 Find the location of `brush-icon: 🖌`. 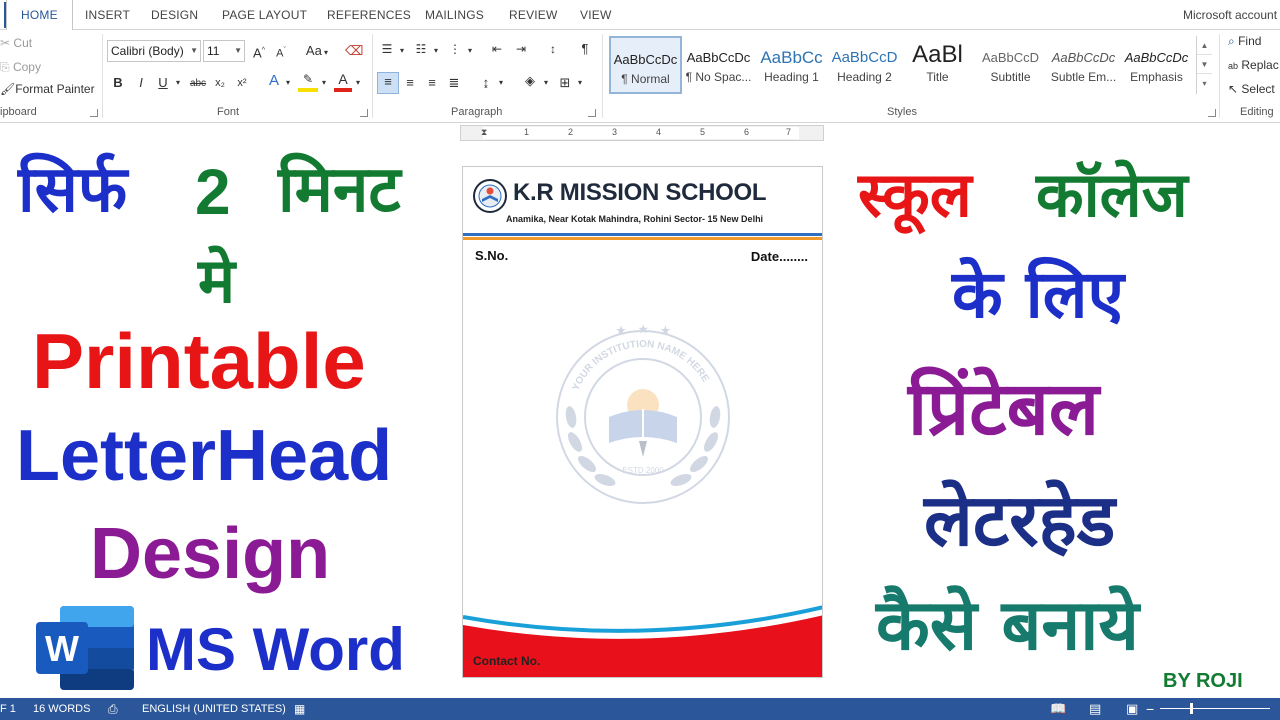

brush-icon: 🖌 is located at coordinates (8, 89).